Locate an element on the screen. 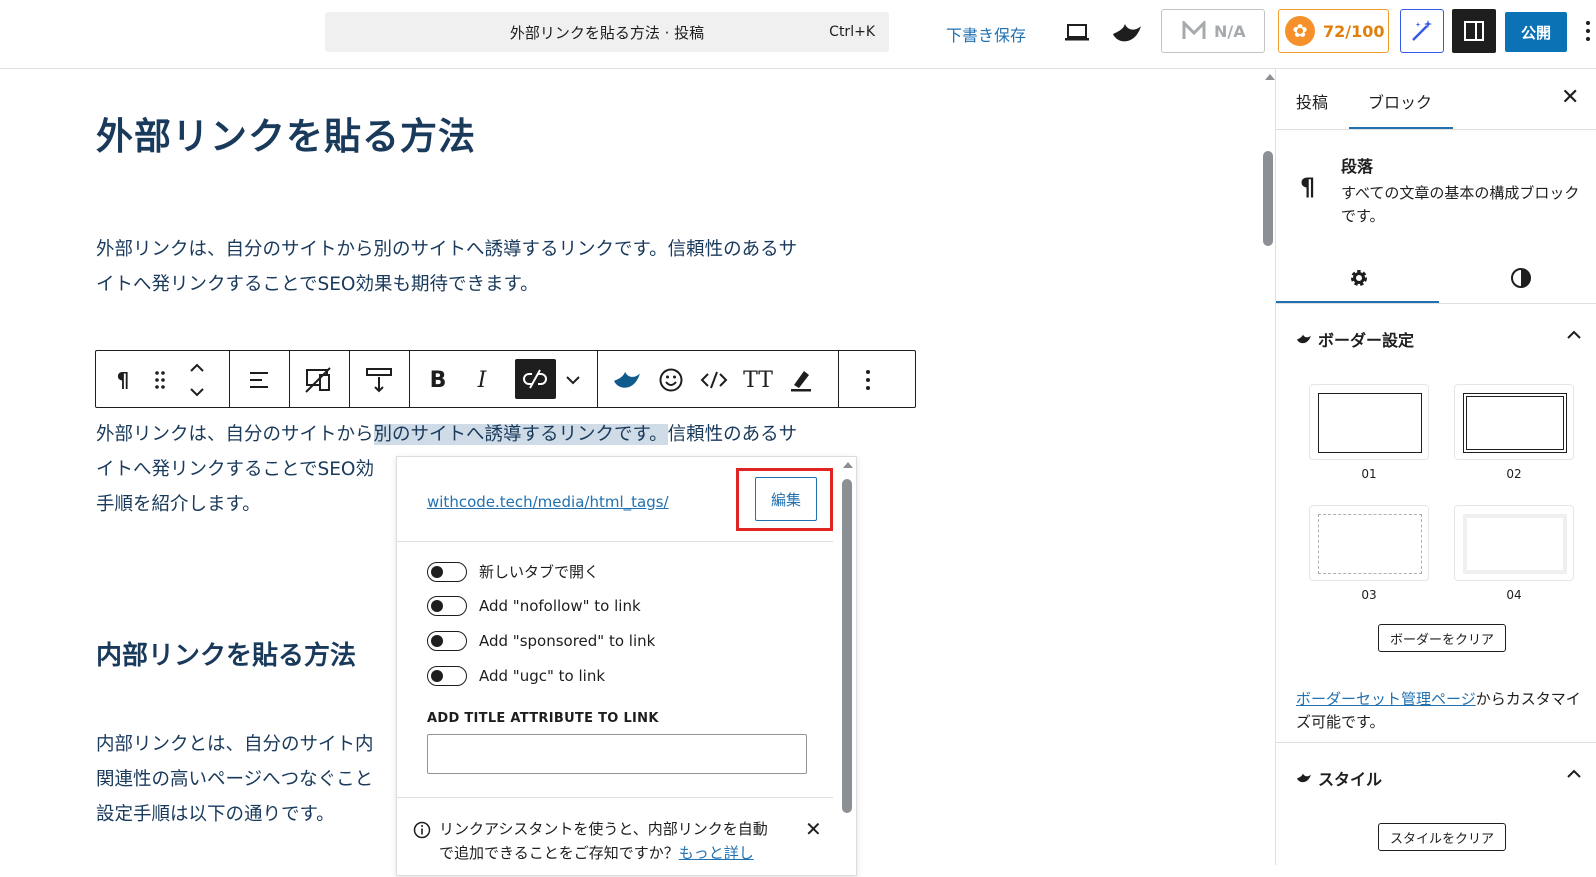 The height and width of the screenshot is (877, 1596). border-caption-02: 02 is located at coordinates (1514, 474).